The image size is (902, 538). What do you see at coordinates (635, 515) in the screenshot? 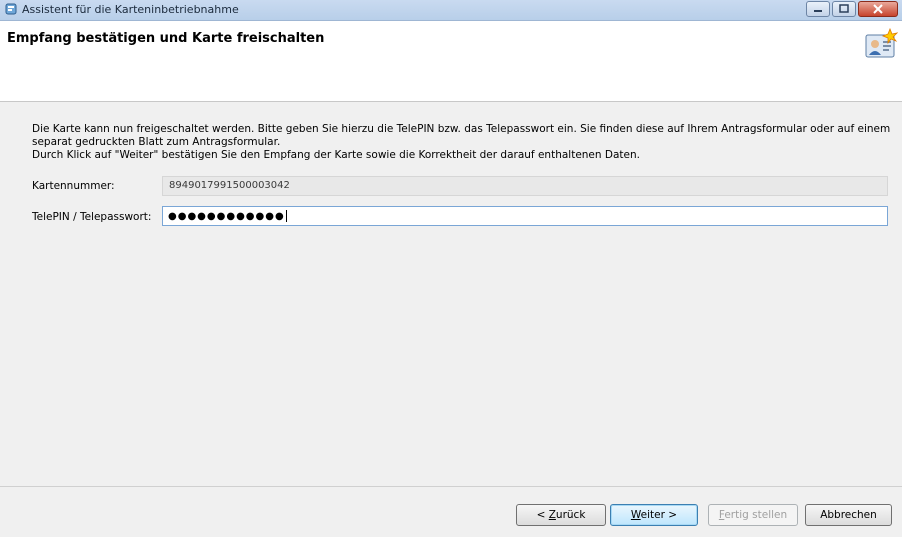
I see `next-mnemonic: W` at bounding box center [635, 515].